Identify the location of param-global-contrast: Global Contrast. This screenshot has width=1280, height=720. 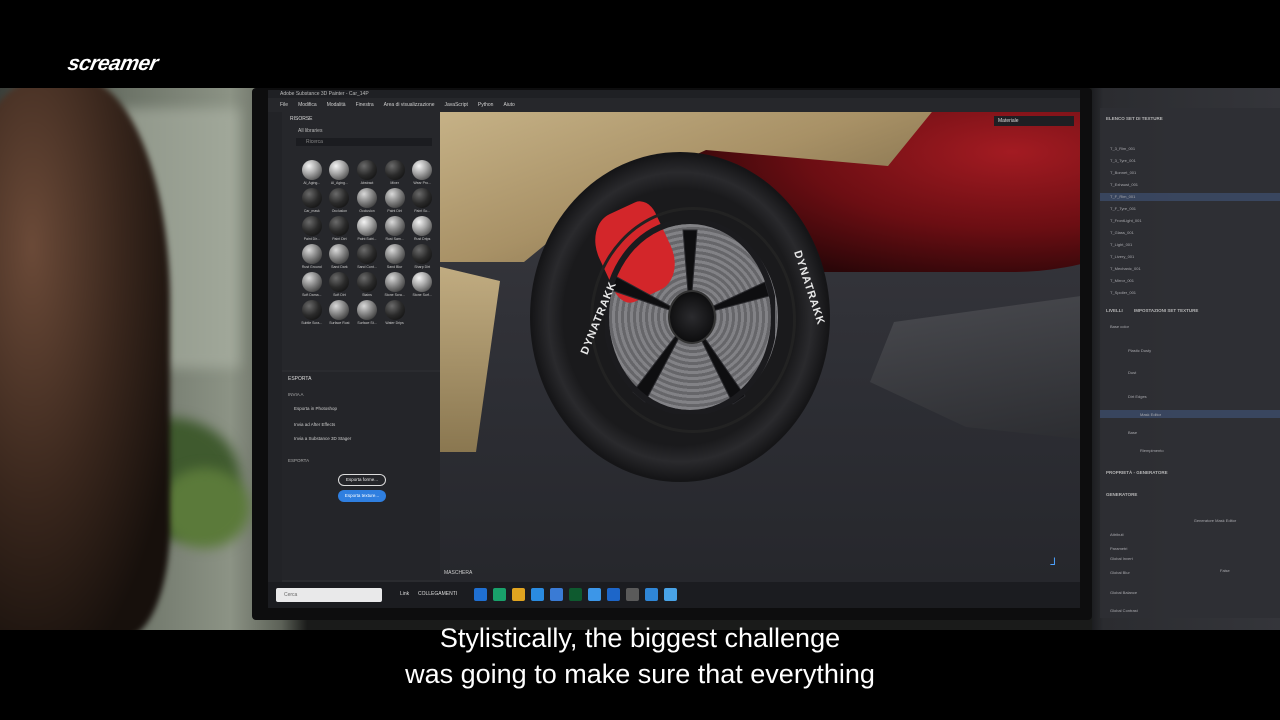
(1124, 610).